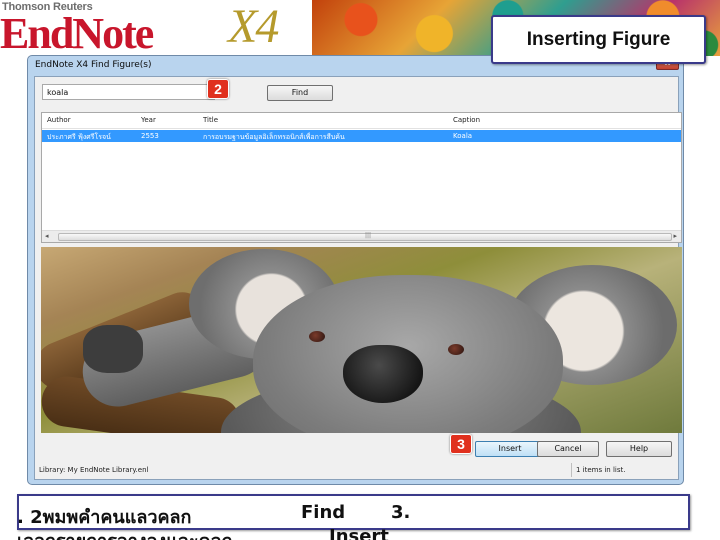 The height and width of the screenshot is (540, 720). What do you see at coordinates (568, 449) in the screenshot?
I see `cancel-button: Cancel` at bounding box center [568, 449].